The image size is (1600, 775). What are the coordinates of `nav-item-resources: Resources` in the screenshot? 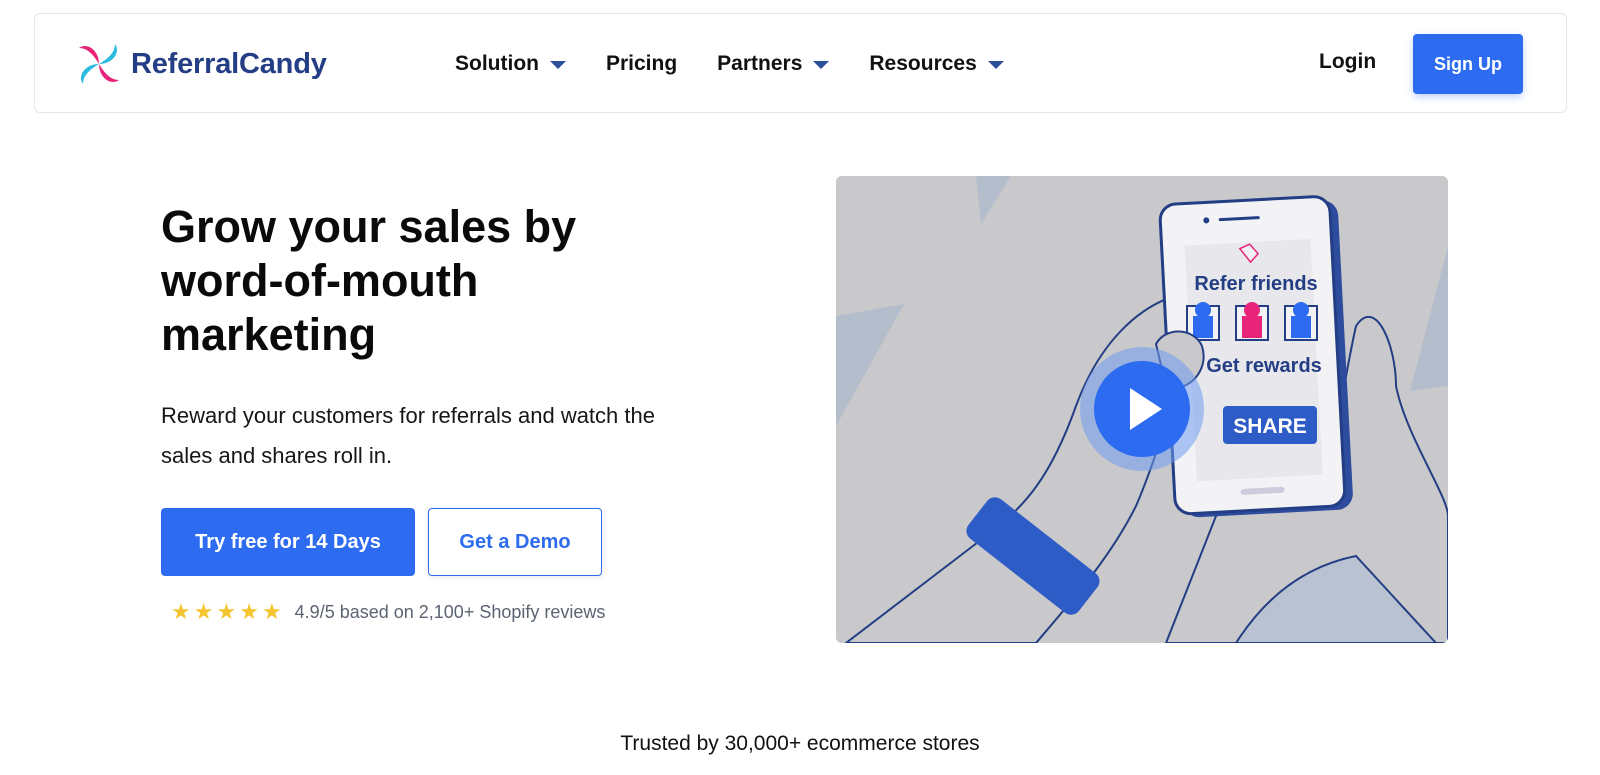 It's located at (936, 64).